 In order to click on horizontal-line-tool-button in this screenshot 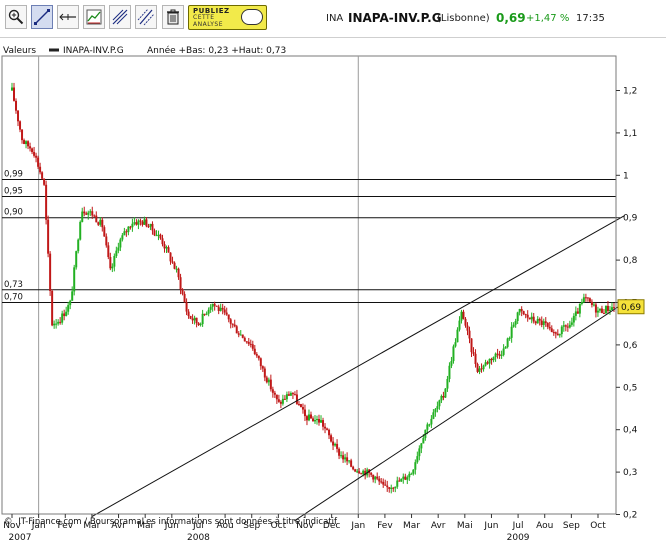, I will do `click(68, 17)`.